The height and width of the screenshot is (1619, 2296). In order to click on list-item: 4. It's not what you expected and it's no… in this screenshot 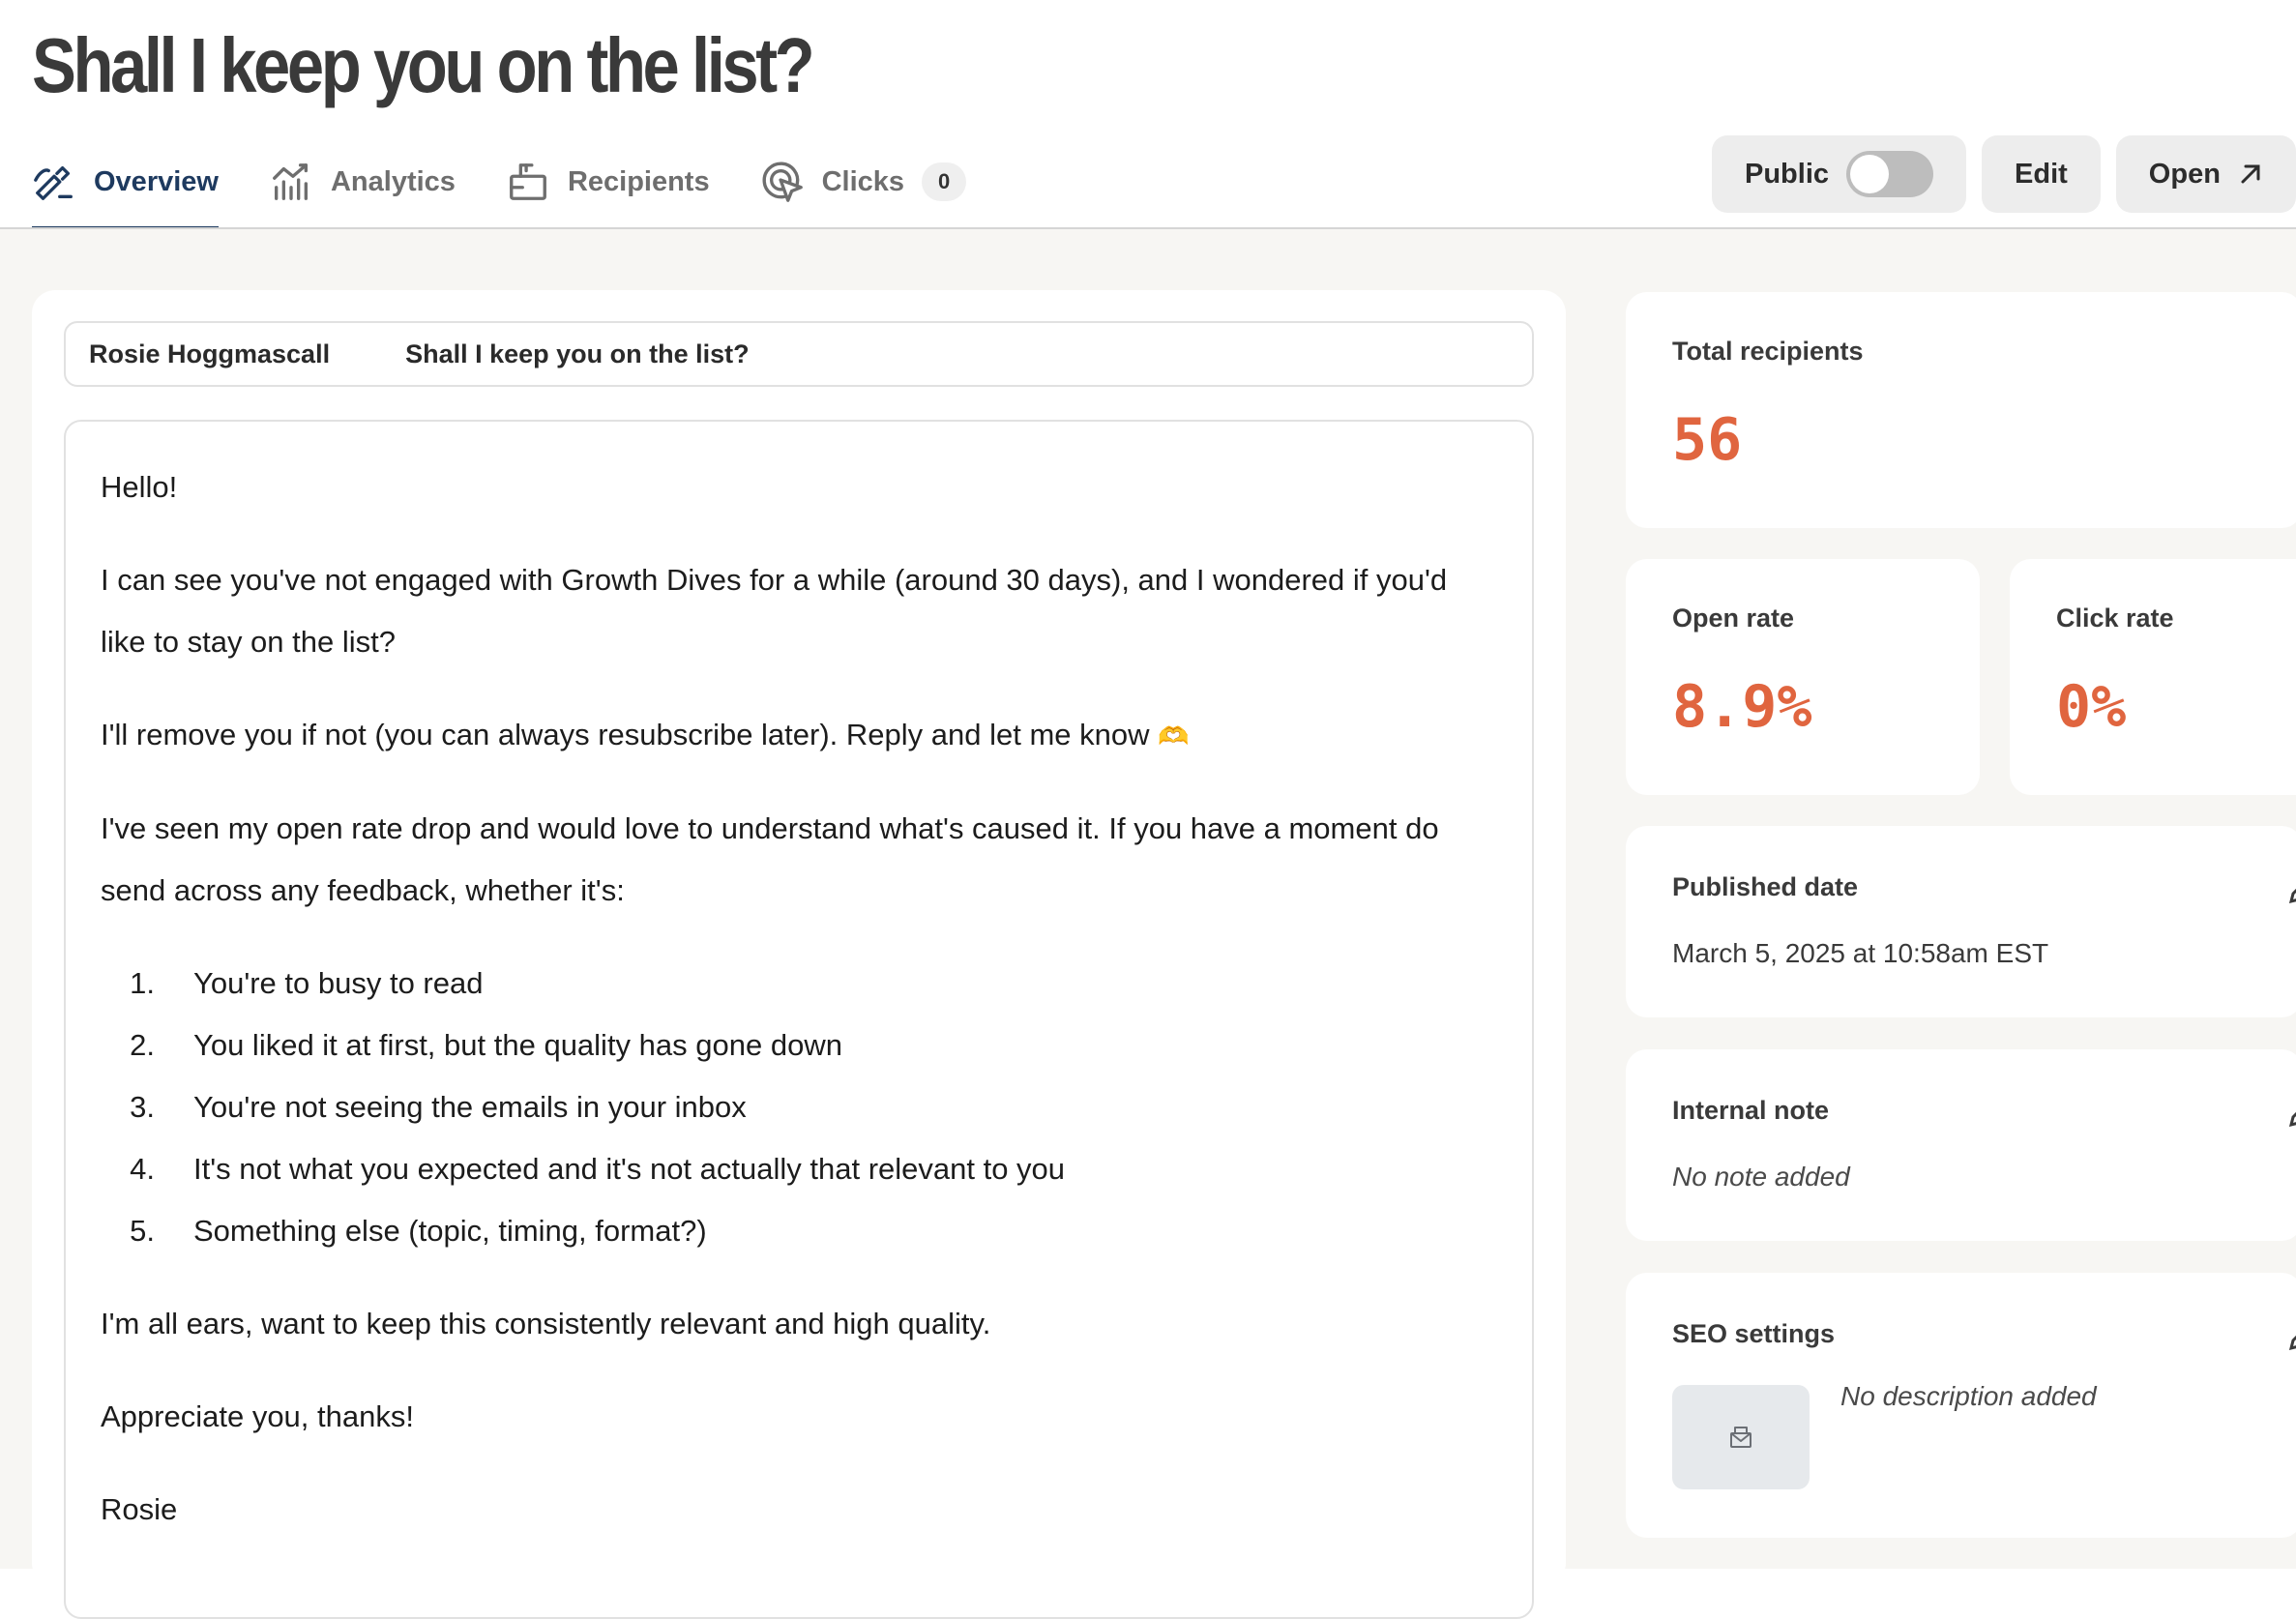, I will do `click(598, 1169)`.